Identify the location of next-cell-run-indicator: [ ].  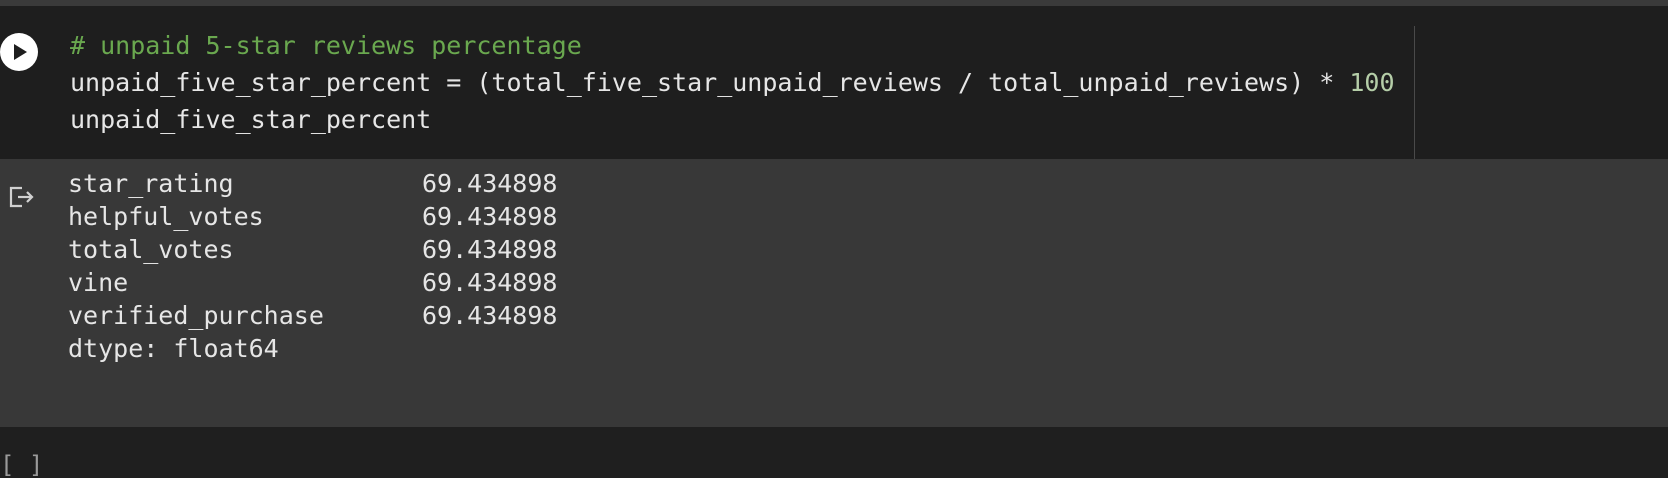
(21, 465).